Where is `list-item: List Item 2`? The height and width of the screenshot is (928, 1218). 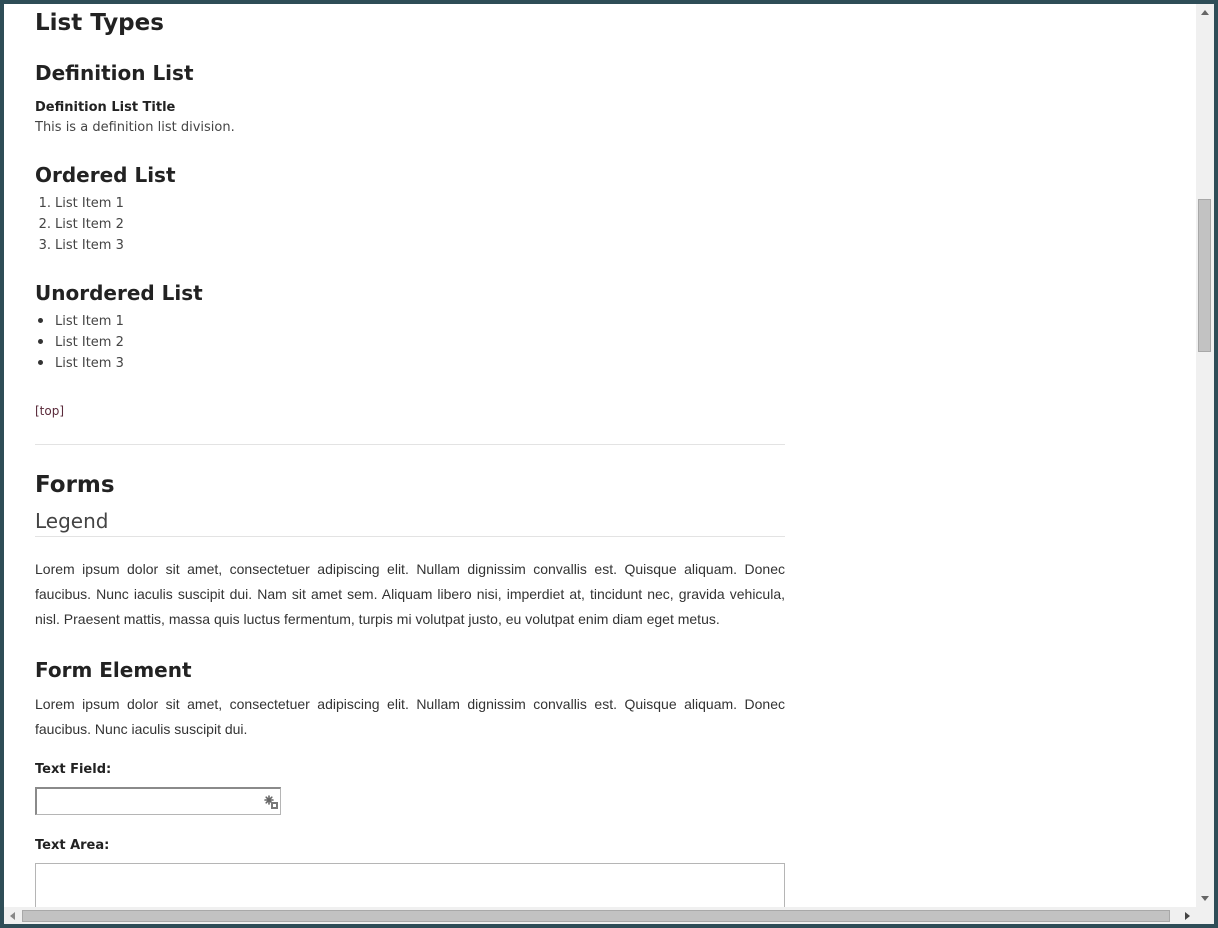 list-item: List Item 2 is located at coordinates (79, 342).